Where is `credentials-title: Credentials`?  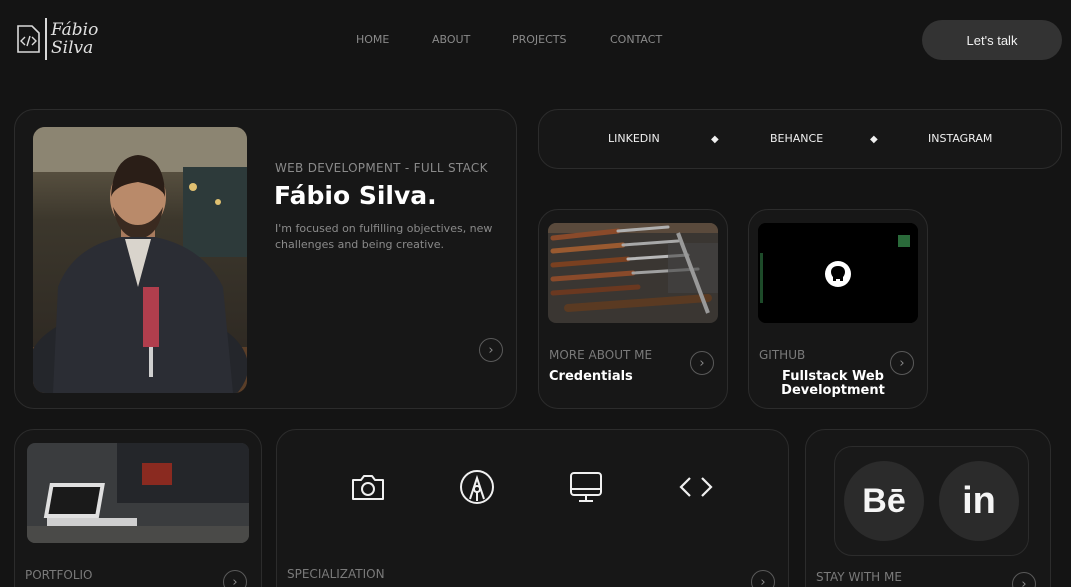 credentials-title: Credentials is located at coordinates (591, 376).